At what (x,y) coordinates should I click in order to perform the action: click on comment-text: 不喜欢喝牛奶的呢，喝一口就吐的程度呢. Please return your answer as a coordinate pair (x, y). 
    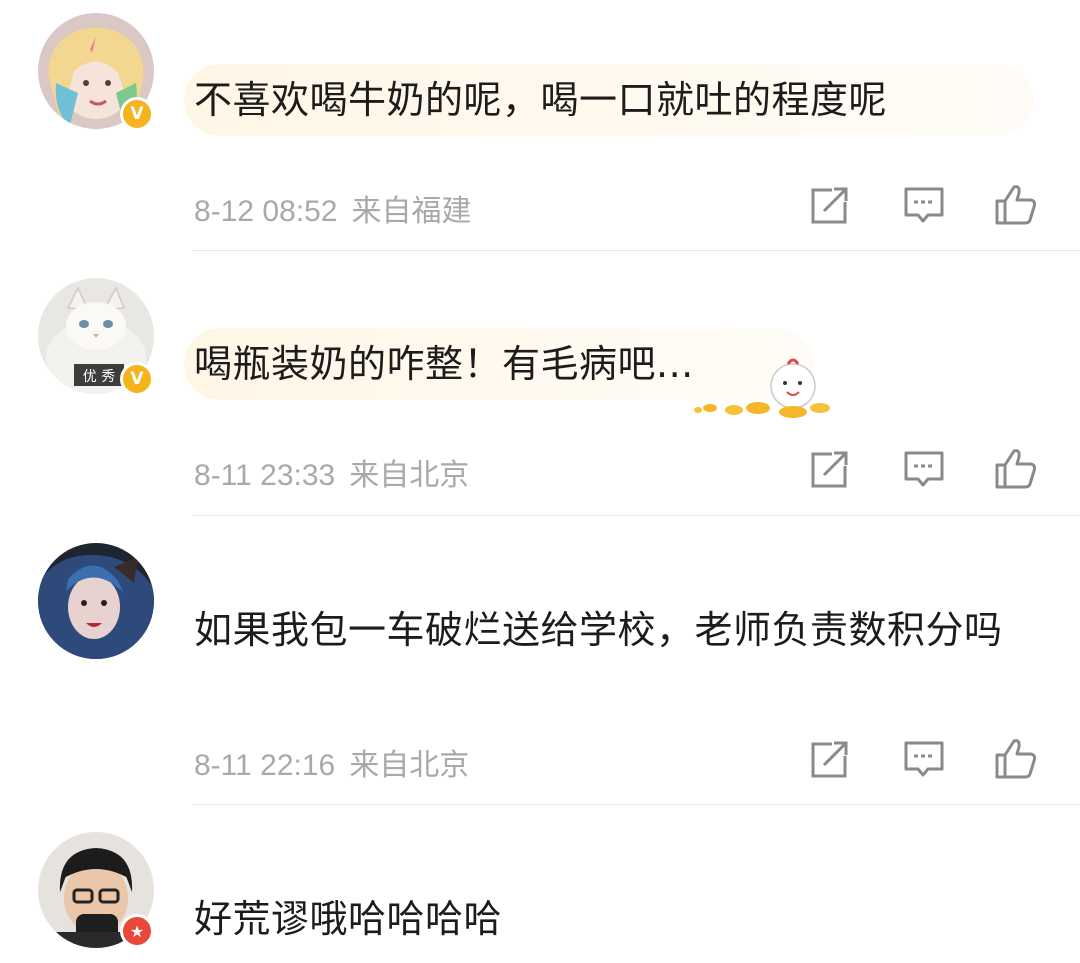
    Looking at the image, I should click on (619, 100).